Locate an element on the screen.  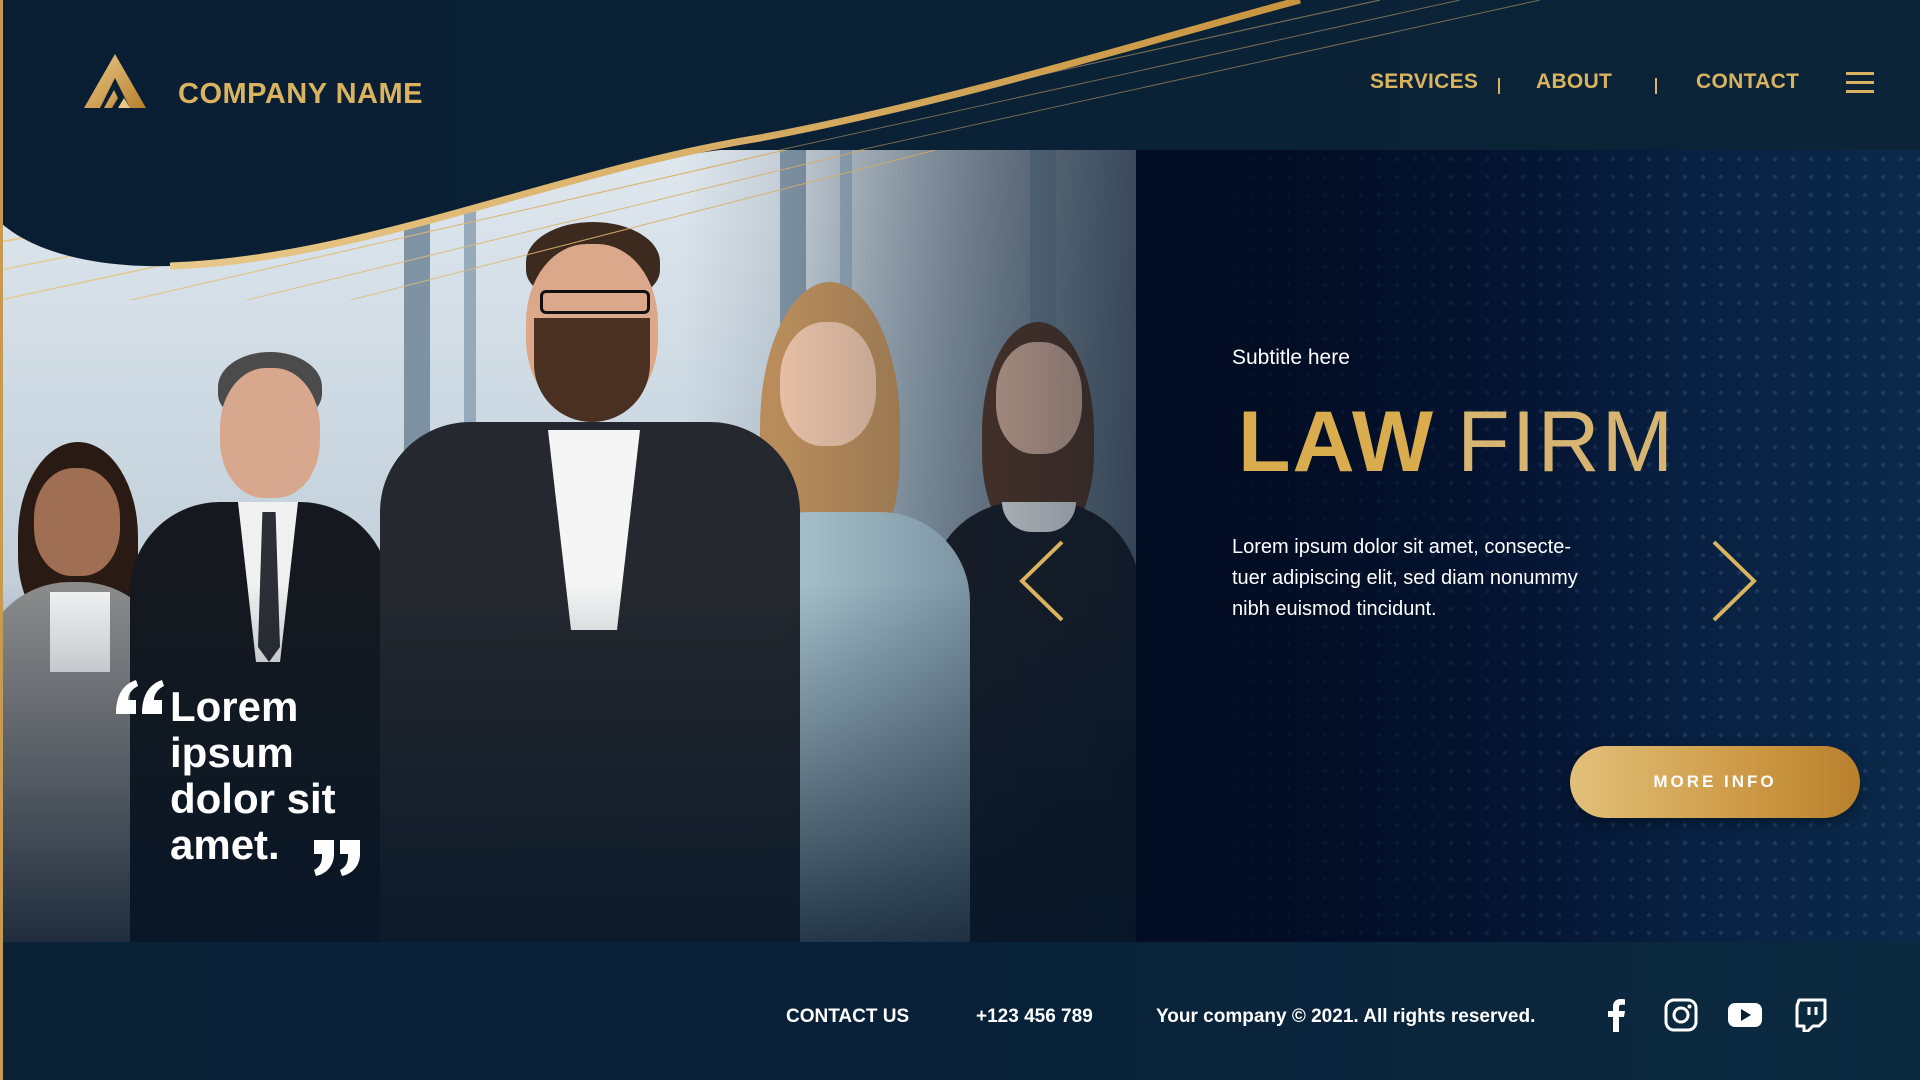
description-line: nibh euismod tincidunt. is located at coordinates (1334, 609).